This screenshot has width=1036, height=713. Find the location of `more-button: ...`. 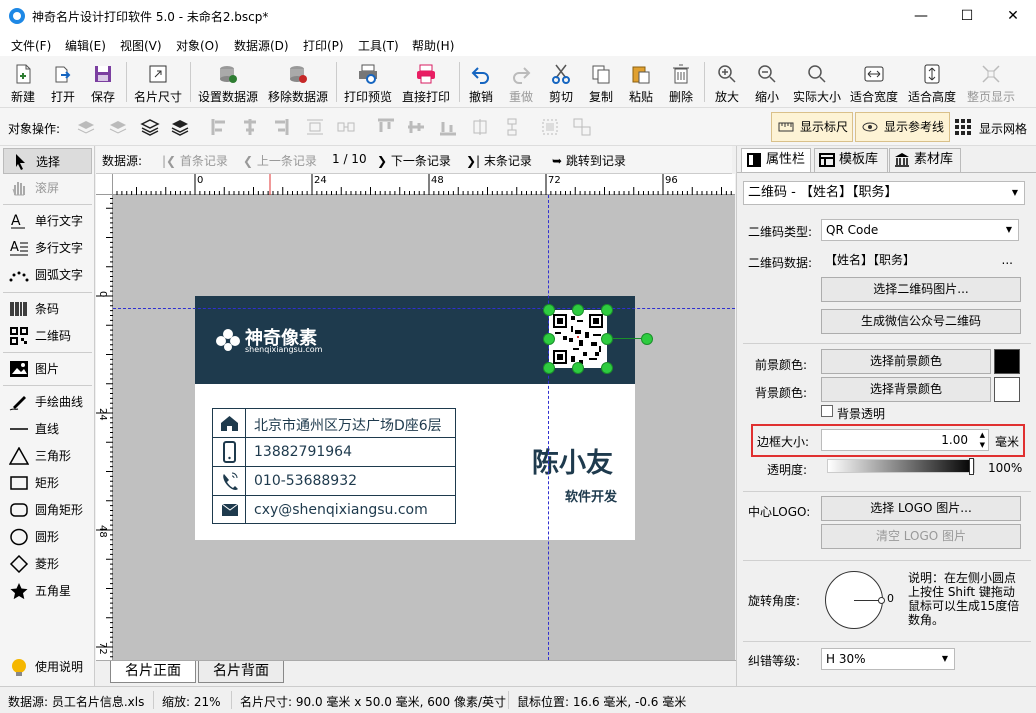

more-button: ... is located at coordinates (1007, 260).